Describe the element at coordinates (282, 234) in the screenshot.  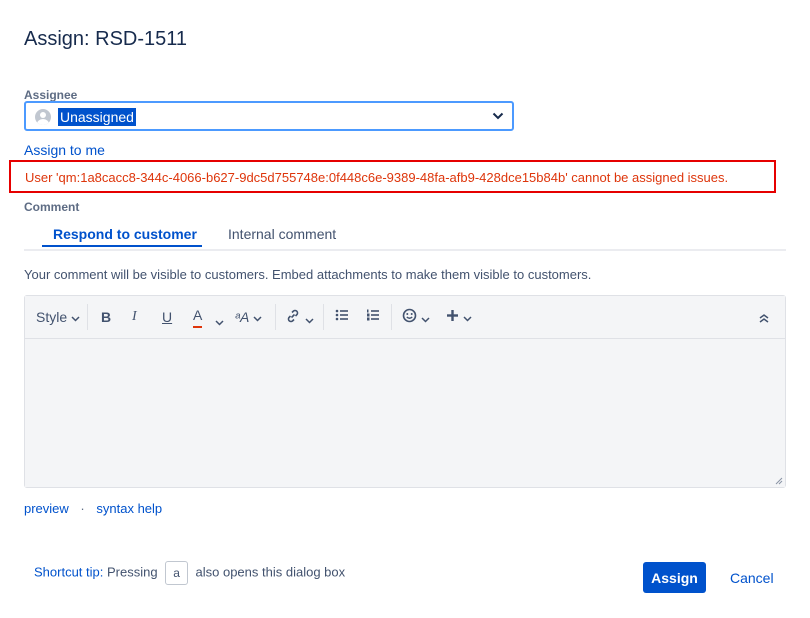
I see `tab-internal-comment: Internal comment` at that location.